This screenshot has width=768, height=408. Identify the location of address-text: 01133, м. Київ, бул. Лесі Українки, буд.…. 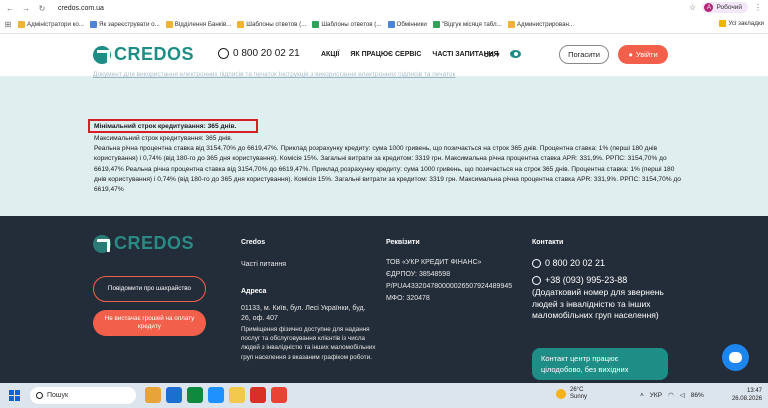
(303, 313).